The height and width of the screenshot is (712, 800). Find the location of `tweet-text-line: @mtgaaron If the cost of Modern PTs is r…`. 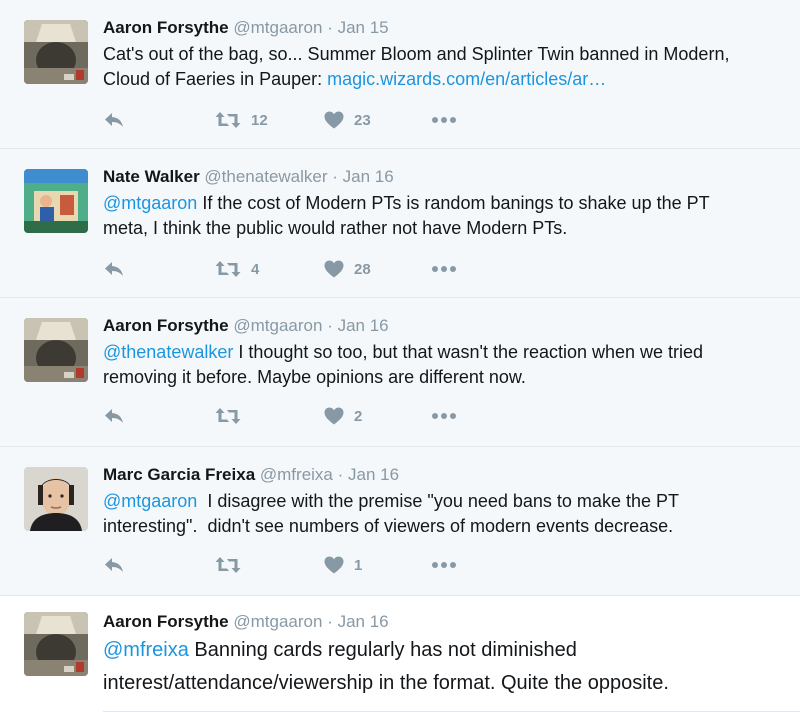

tweet-text-line: @mtgaaron If the cost of Modern PTs is r… is located at coordinates (444, 203).